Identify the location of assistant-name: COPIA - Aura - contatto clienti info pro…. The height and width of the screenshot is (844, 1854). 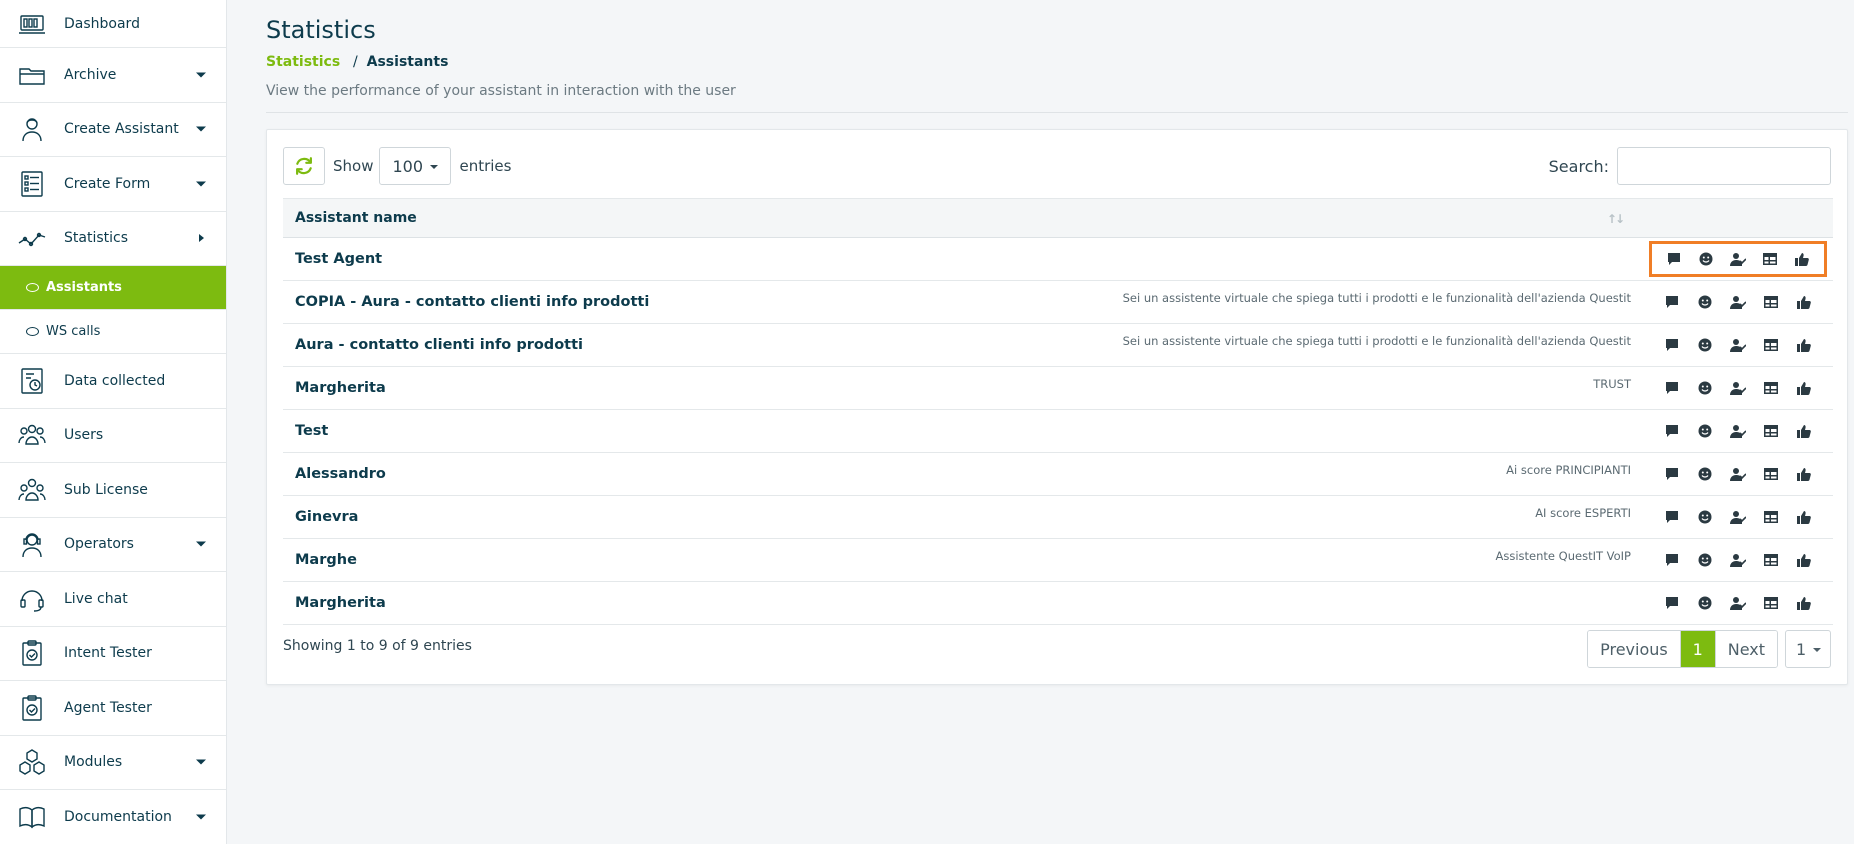
(564, 302).